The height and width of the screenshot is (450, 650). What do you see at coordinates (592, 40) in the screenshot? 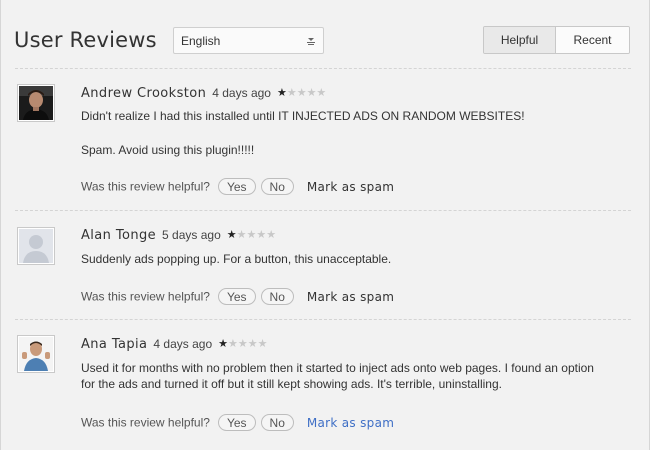
I see `sort-recent-button: Recent` at bounding box center [592, 40].